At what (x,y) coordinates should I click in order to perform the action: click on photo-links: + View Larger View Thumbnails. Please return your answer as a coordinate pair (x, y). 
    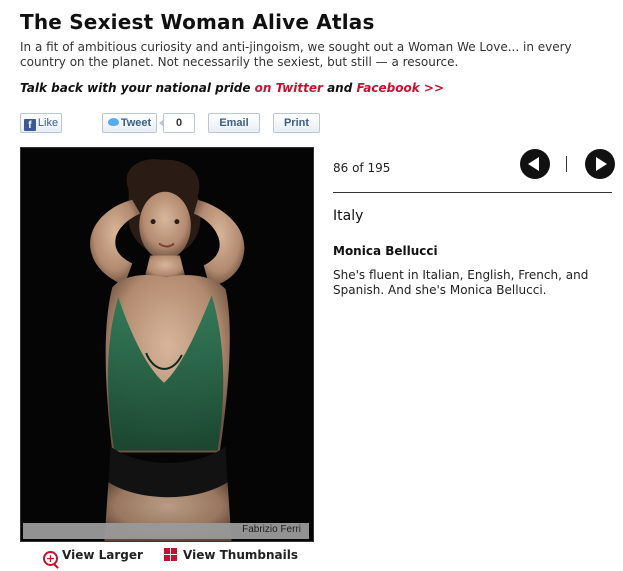
    Looking at the image, I should click on (183, 557).